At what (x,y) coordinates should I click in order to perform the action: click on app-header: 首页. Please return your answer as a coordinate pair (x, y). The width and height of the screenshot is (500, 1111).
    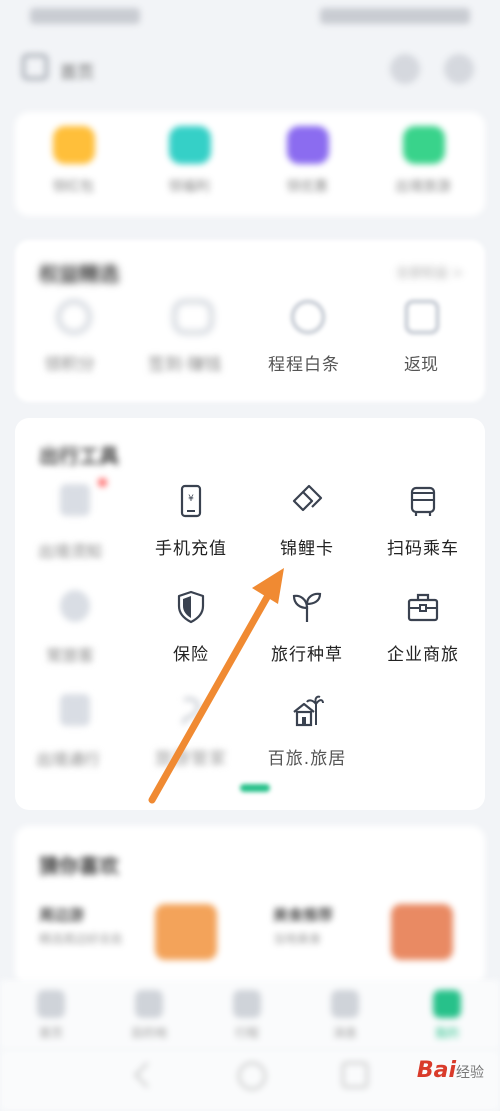
    Looking at the image, I should click on (250, 70).